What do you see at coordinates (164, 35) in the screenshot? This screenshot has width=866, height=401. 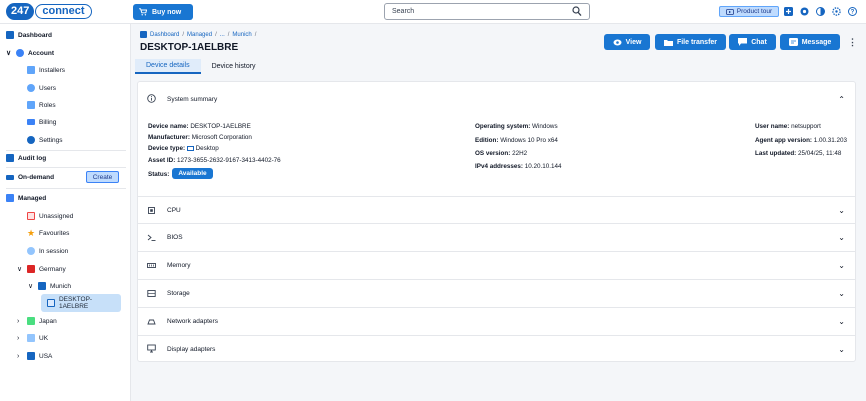 I see `breadcrumb-dashboard: Dashboard` at bounding box center [164, 35].